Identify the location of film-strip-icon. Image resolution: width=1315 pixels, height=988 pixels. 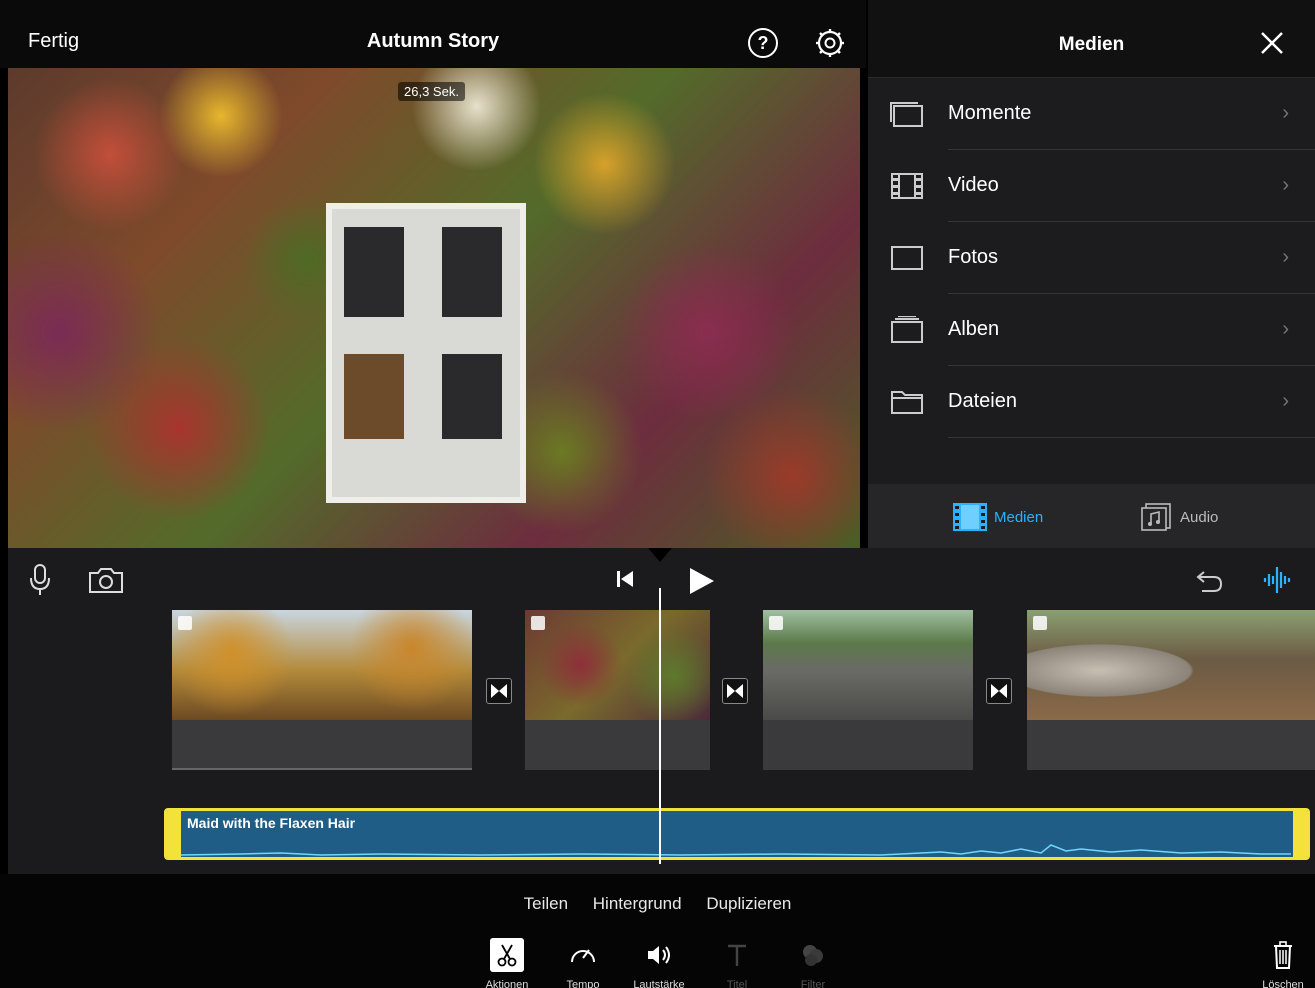
(970, 517).